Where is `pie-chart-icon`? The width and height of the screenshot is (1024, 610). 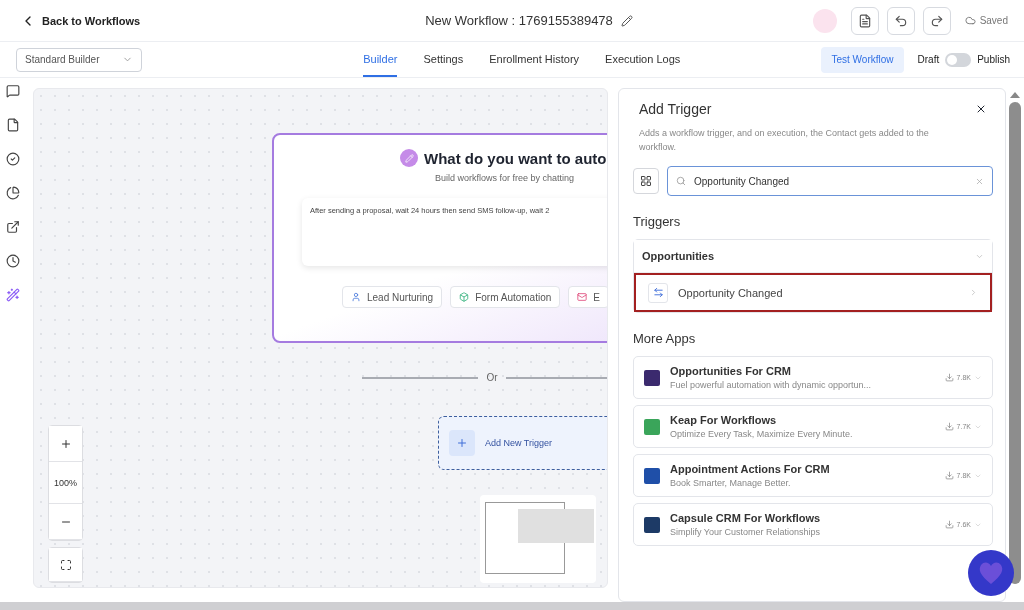
pie-chart-icon is located at coordinates (13, 193).